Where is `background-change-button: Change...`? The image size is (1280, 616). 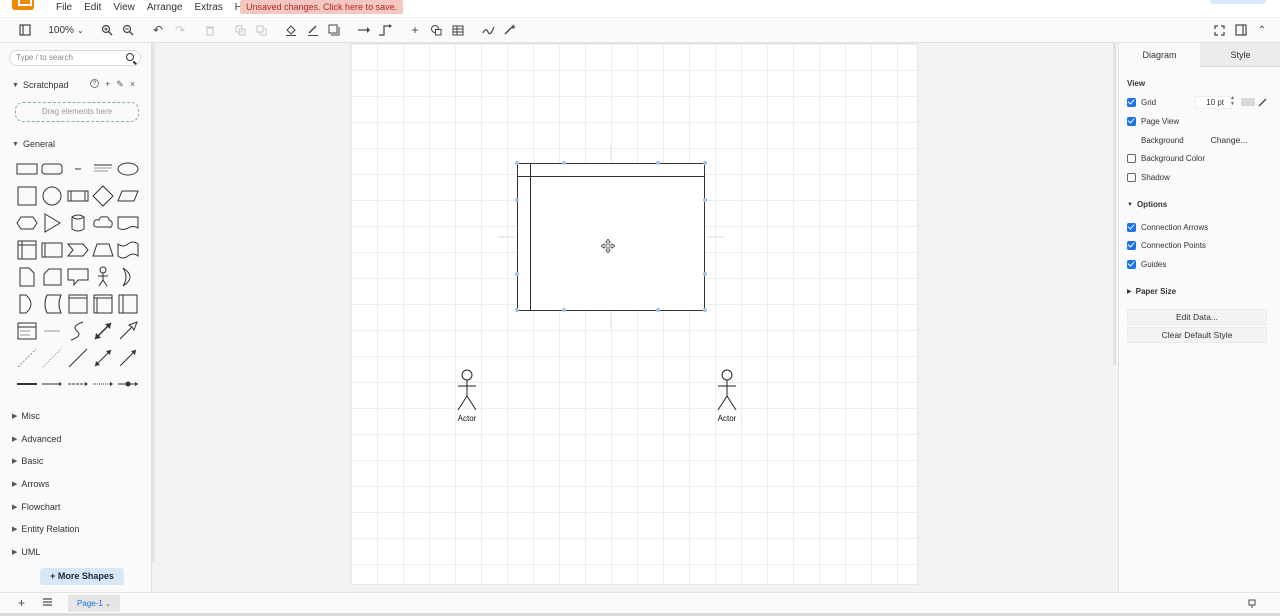
background-change-button: Change... is located at coordinates (1229, 140).